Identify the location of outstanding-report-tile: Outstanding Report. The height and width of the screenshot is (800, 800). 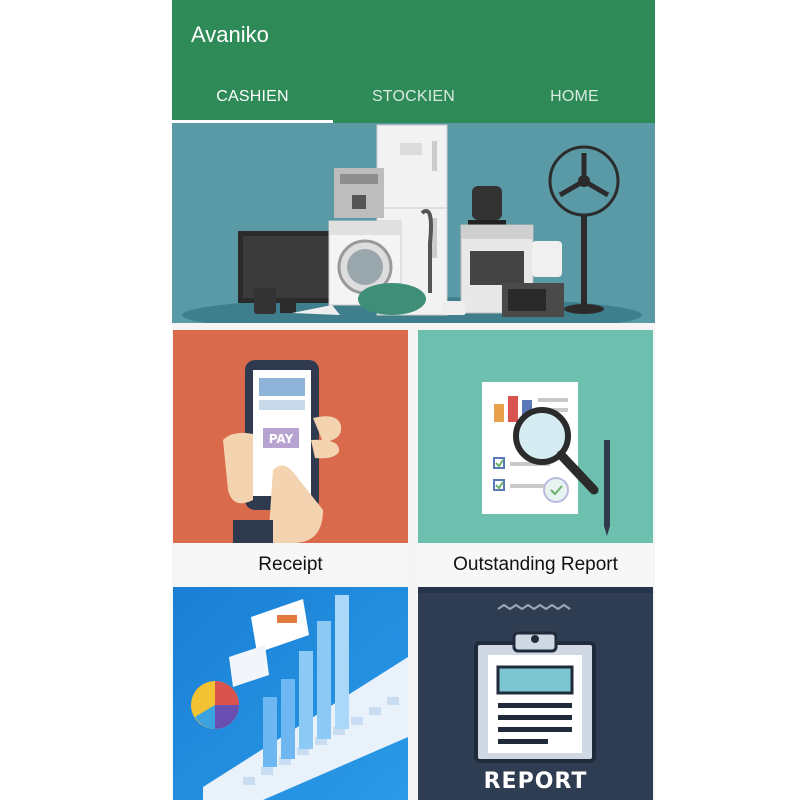
(535, 458).